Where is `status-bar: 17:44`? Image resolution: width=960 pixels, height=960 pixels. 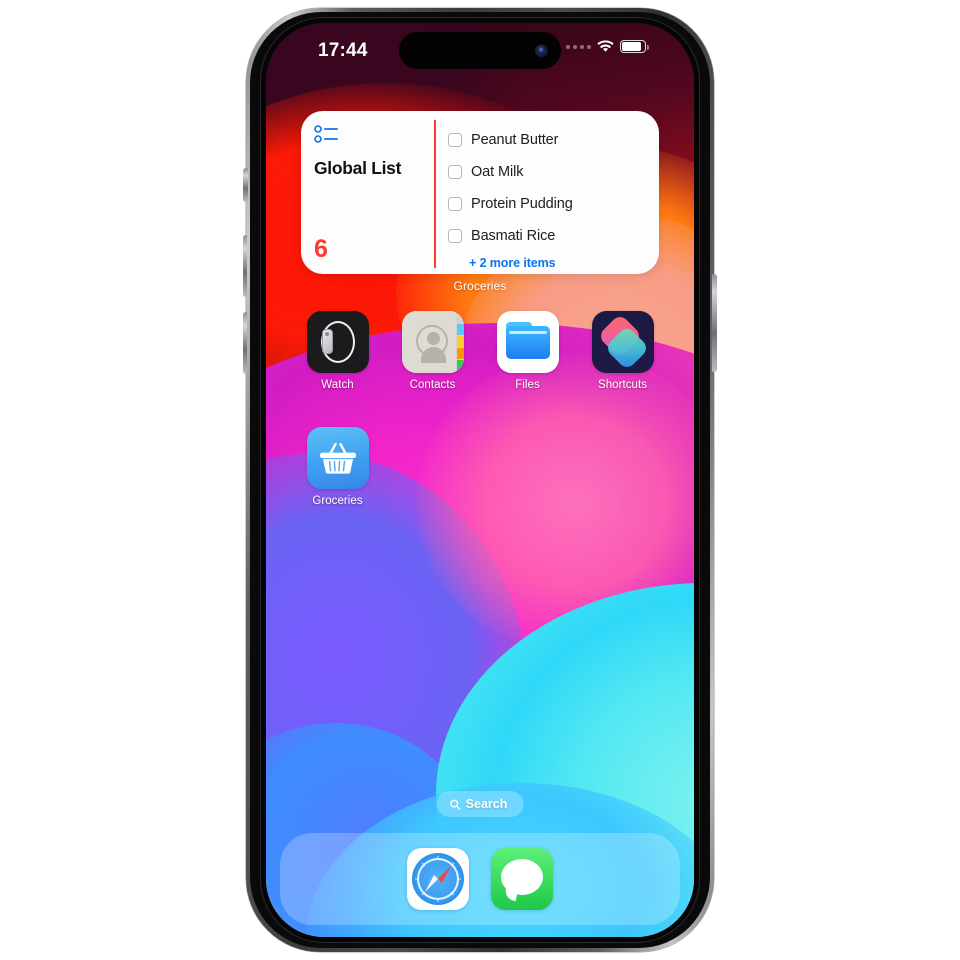 status-bar: 17:44 is located at coordinates (480, 52).